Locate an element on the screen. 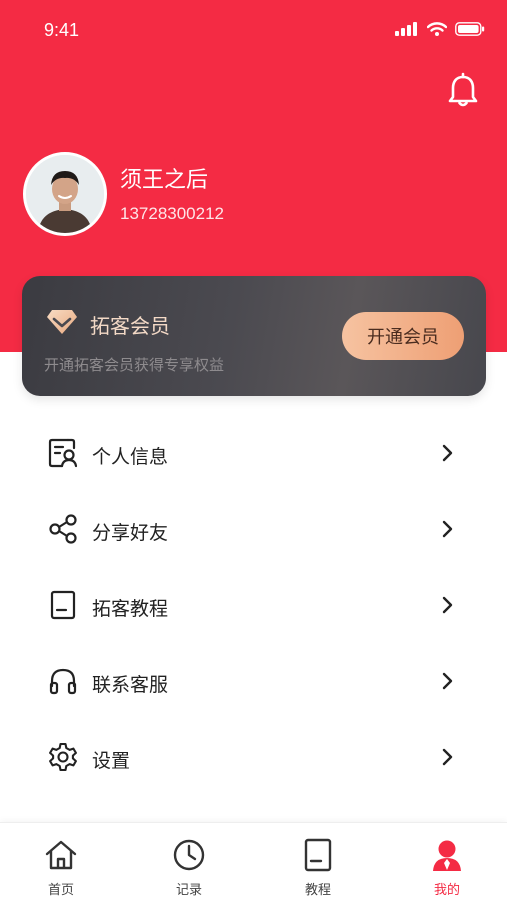 The height and width of the screenshot is (900, 507). tab-label: 记录 is located at coordinates (188, 890).